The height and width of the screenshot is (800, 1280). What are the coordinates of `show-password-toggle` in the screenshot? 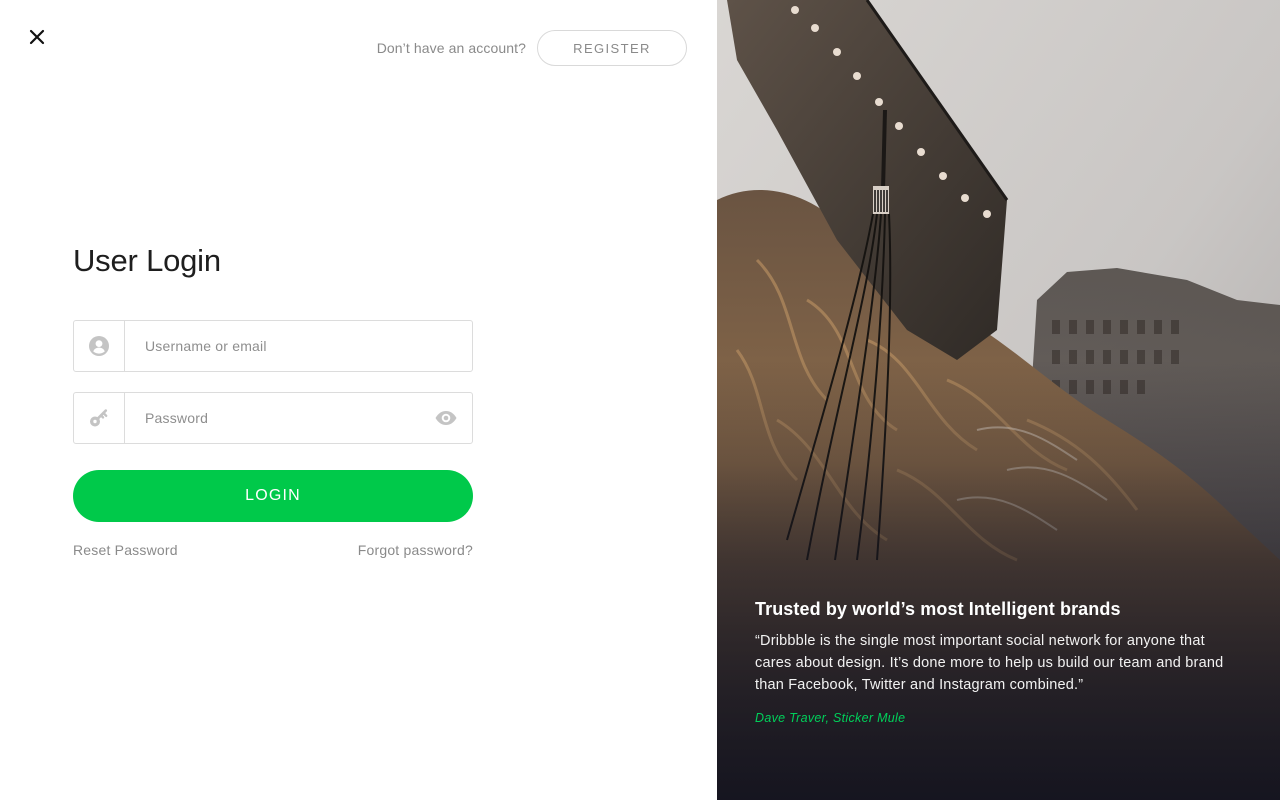 It's located at (446, 418).